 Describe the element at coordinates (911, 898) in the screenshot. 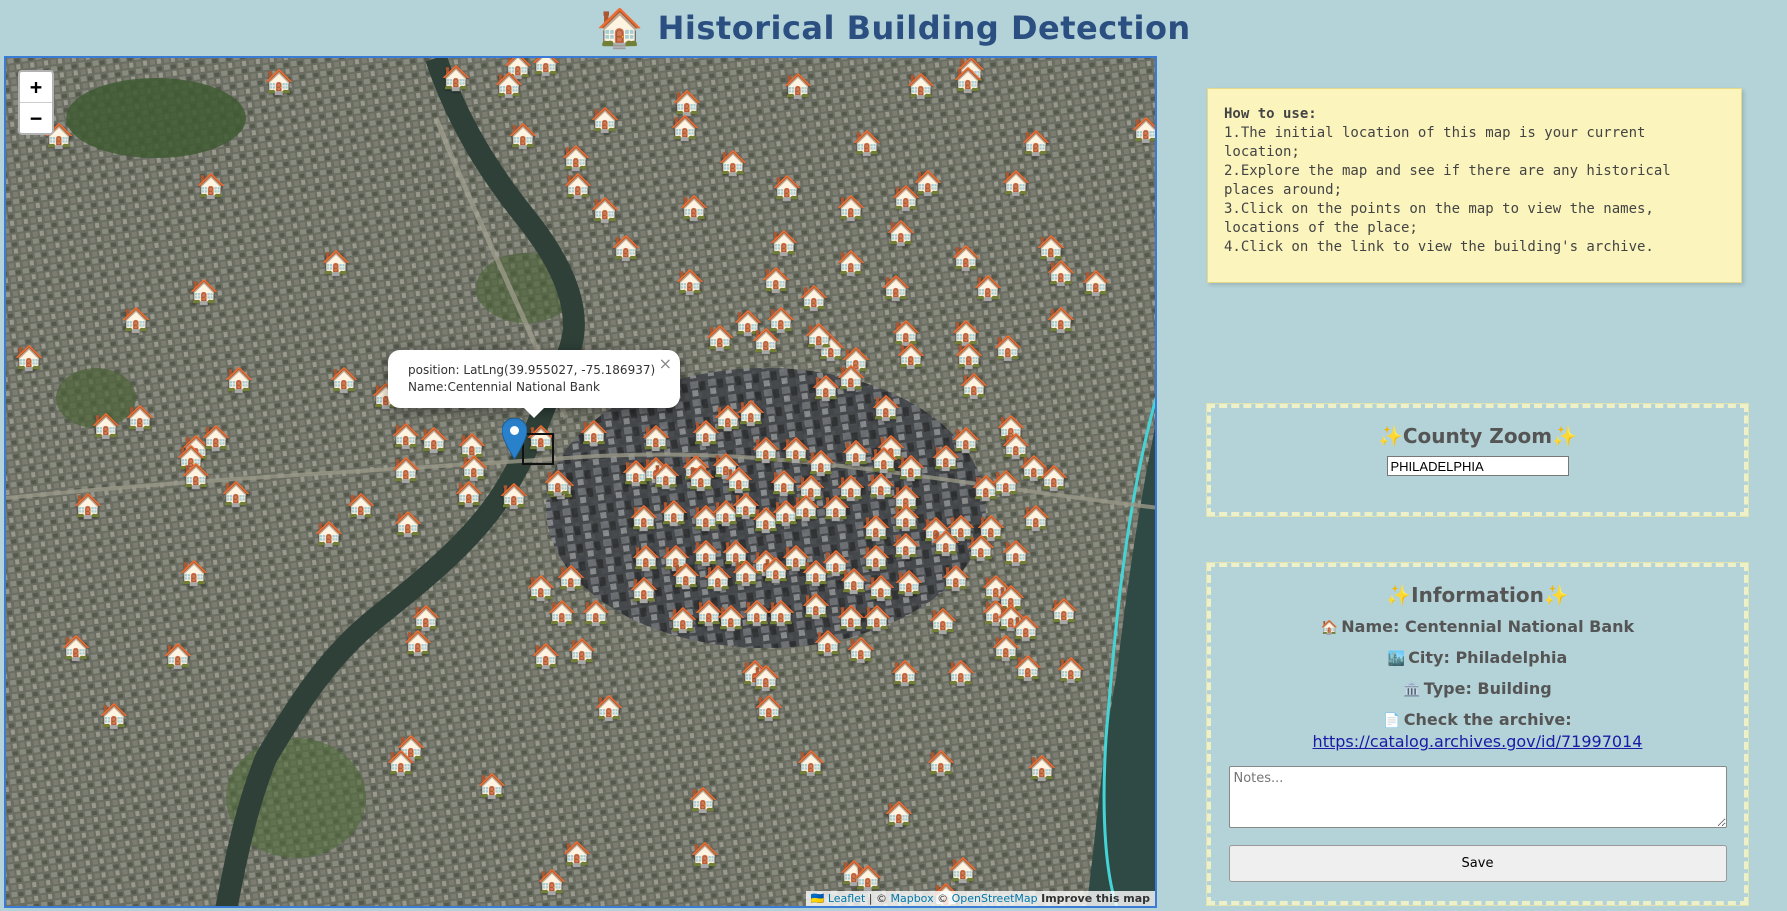

I see `mapbox-link: Mapbox` at that location.